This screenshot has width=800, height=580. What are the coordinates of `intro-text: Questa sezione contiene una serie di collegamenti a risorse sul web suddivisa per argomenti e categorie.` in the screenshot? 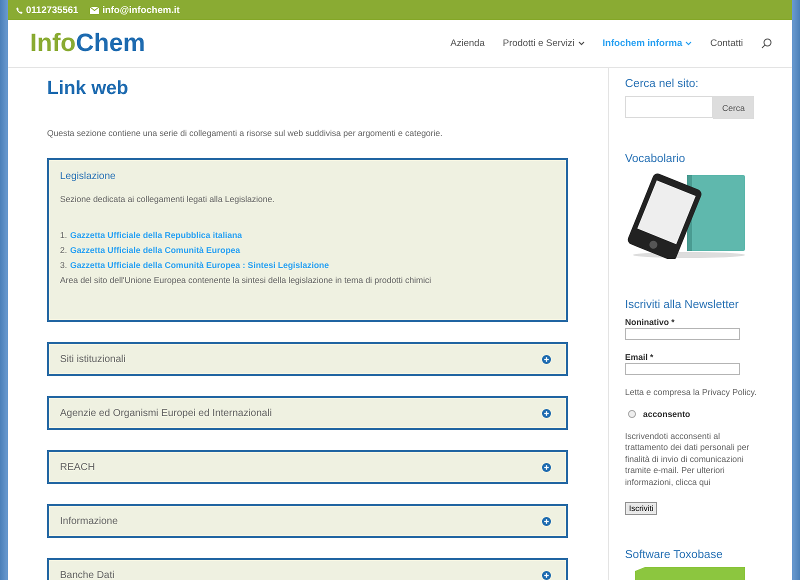 It's located at (245, 133).